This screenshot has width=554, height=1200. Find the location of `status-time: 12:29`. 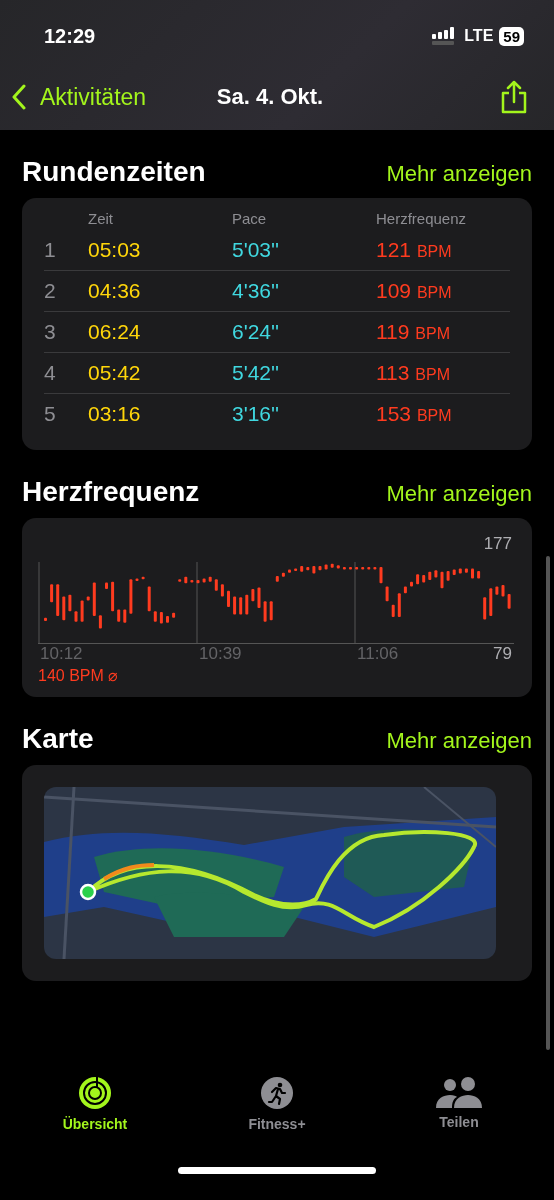

status-time: 12:29 is located at coordinates (70, 36).